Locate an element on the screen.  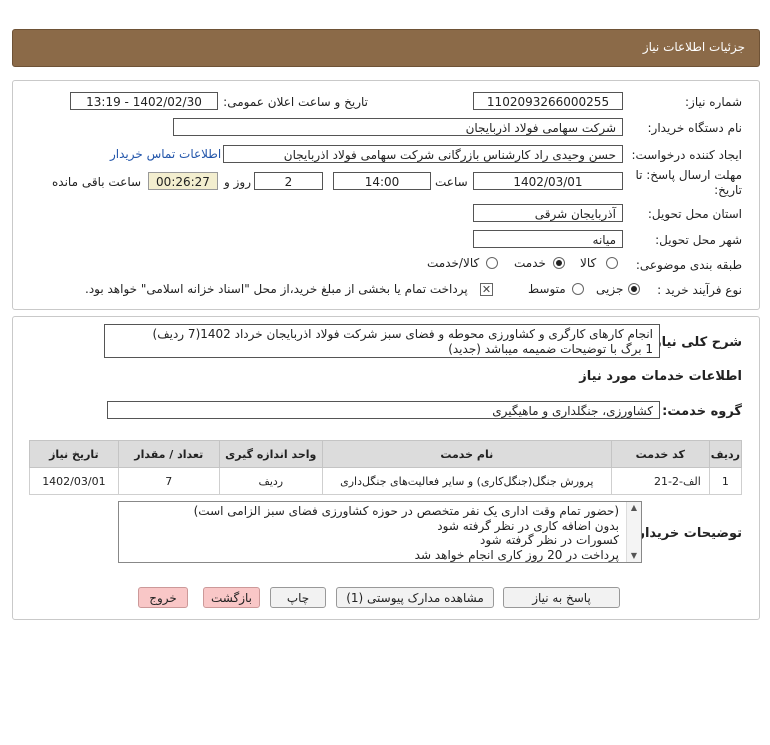
service-group-label: گروه خدمت: is located at coordinates (702, 411).